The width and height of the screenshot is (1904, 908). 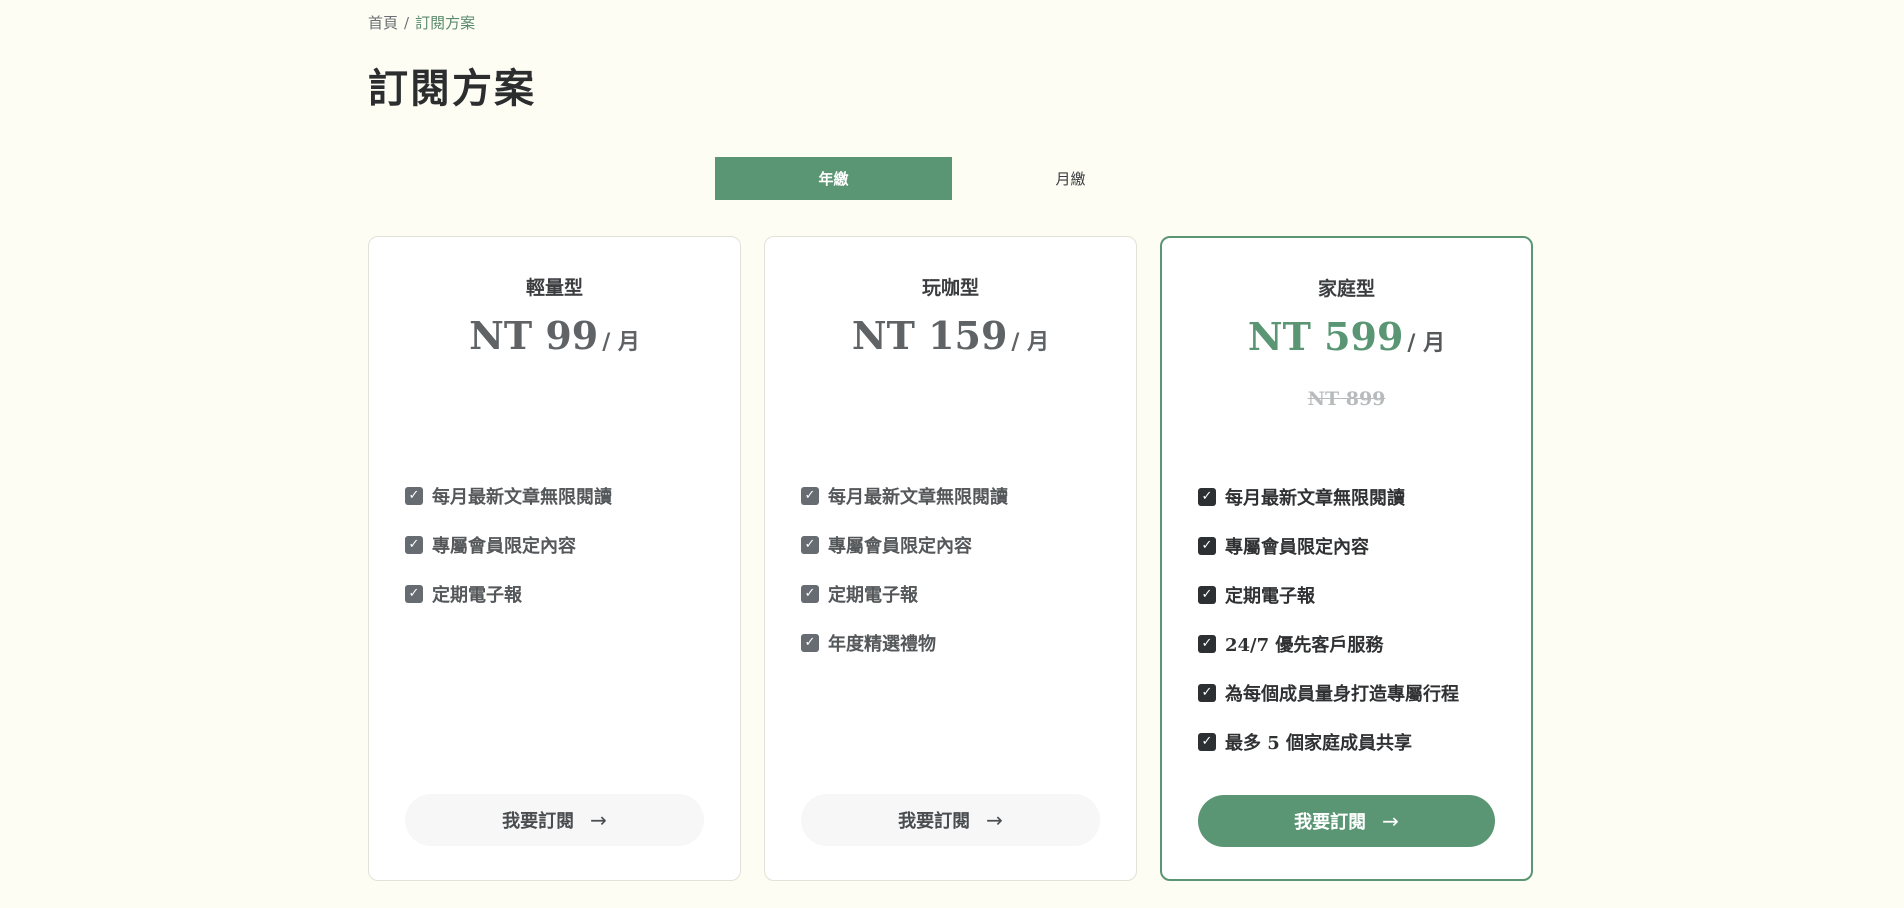 I want to click on price-amount: NT 599, so click(x=1325, y=336).